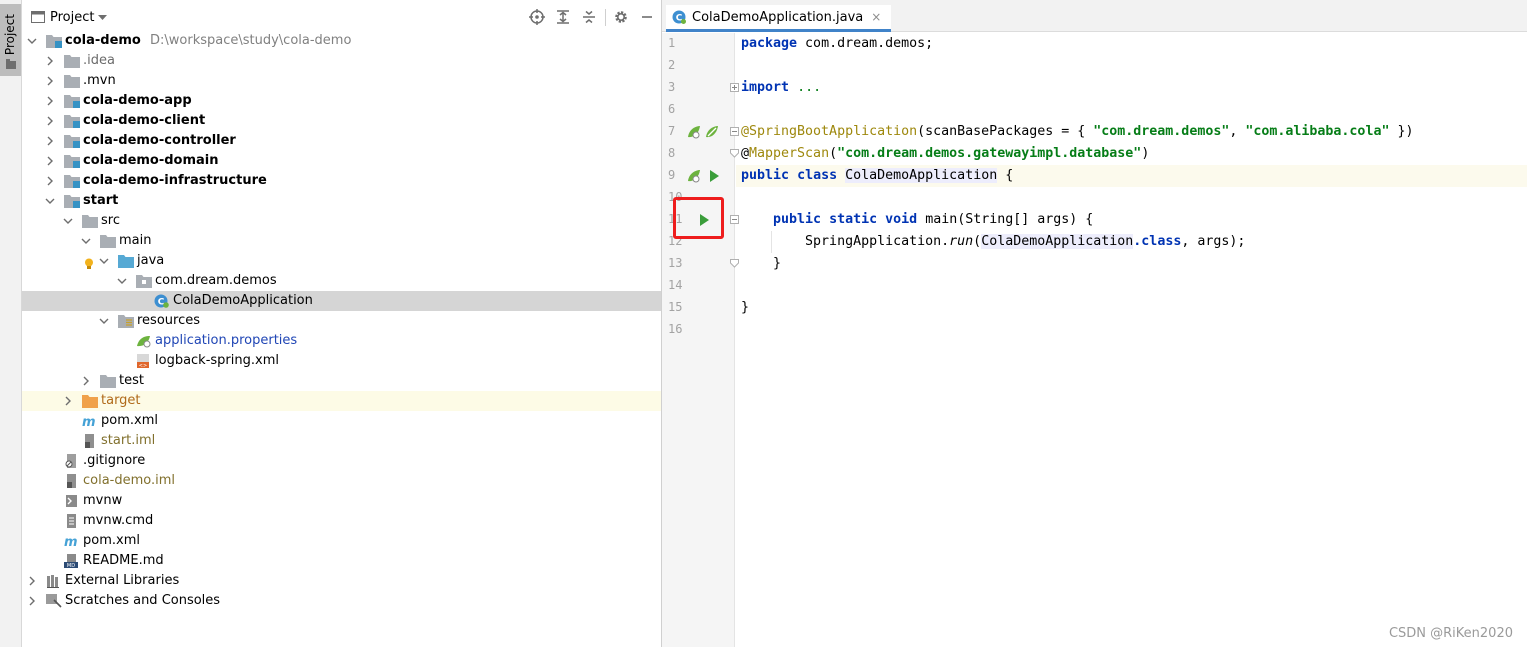 The width and height of the screenshot is (1527, 647). I want to click on expand-all-icon, so click(563, 17).